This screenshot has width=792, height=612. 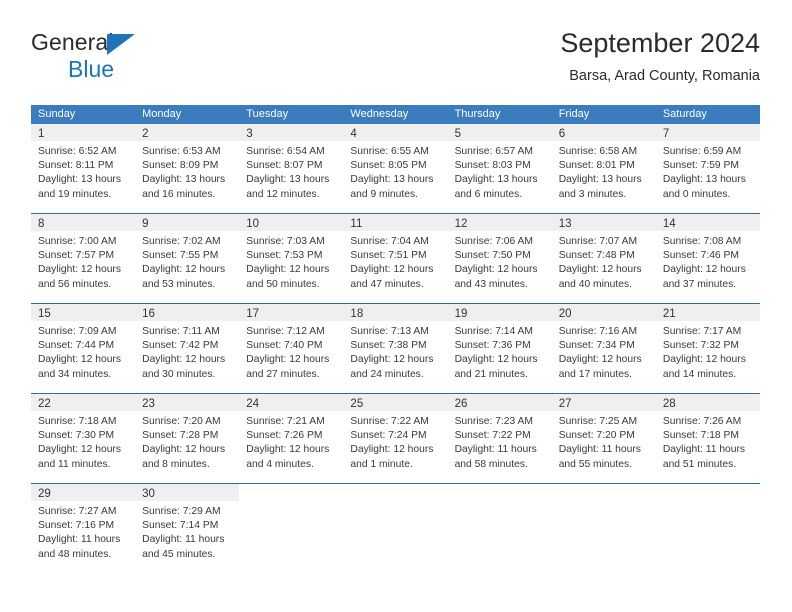 I want to click on sunset-text: Sunset: 8:07 PM, so click(x=284, y=166).